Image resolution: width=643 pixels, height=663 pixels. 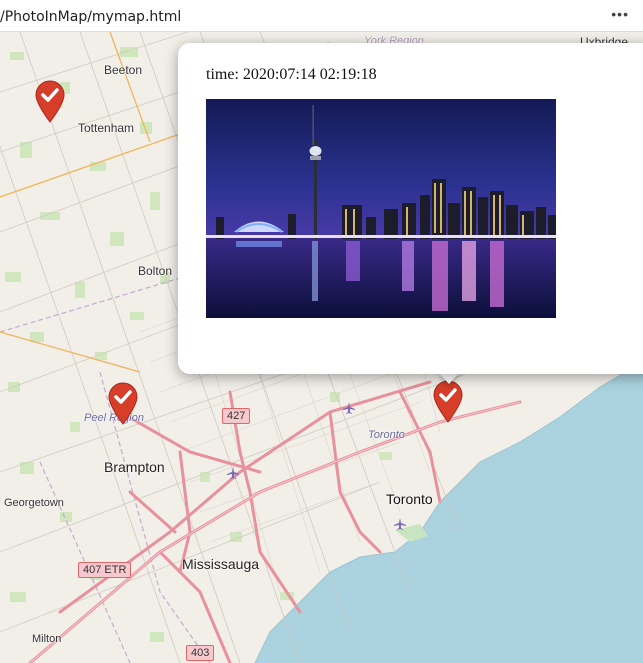 I want to click on toronto-label: Toronto, so click(x=409, y=499).